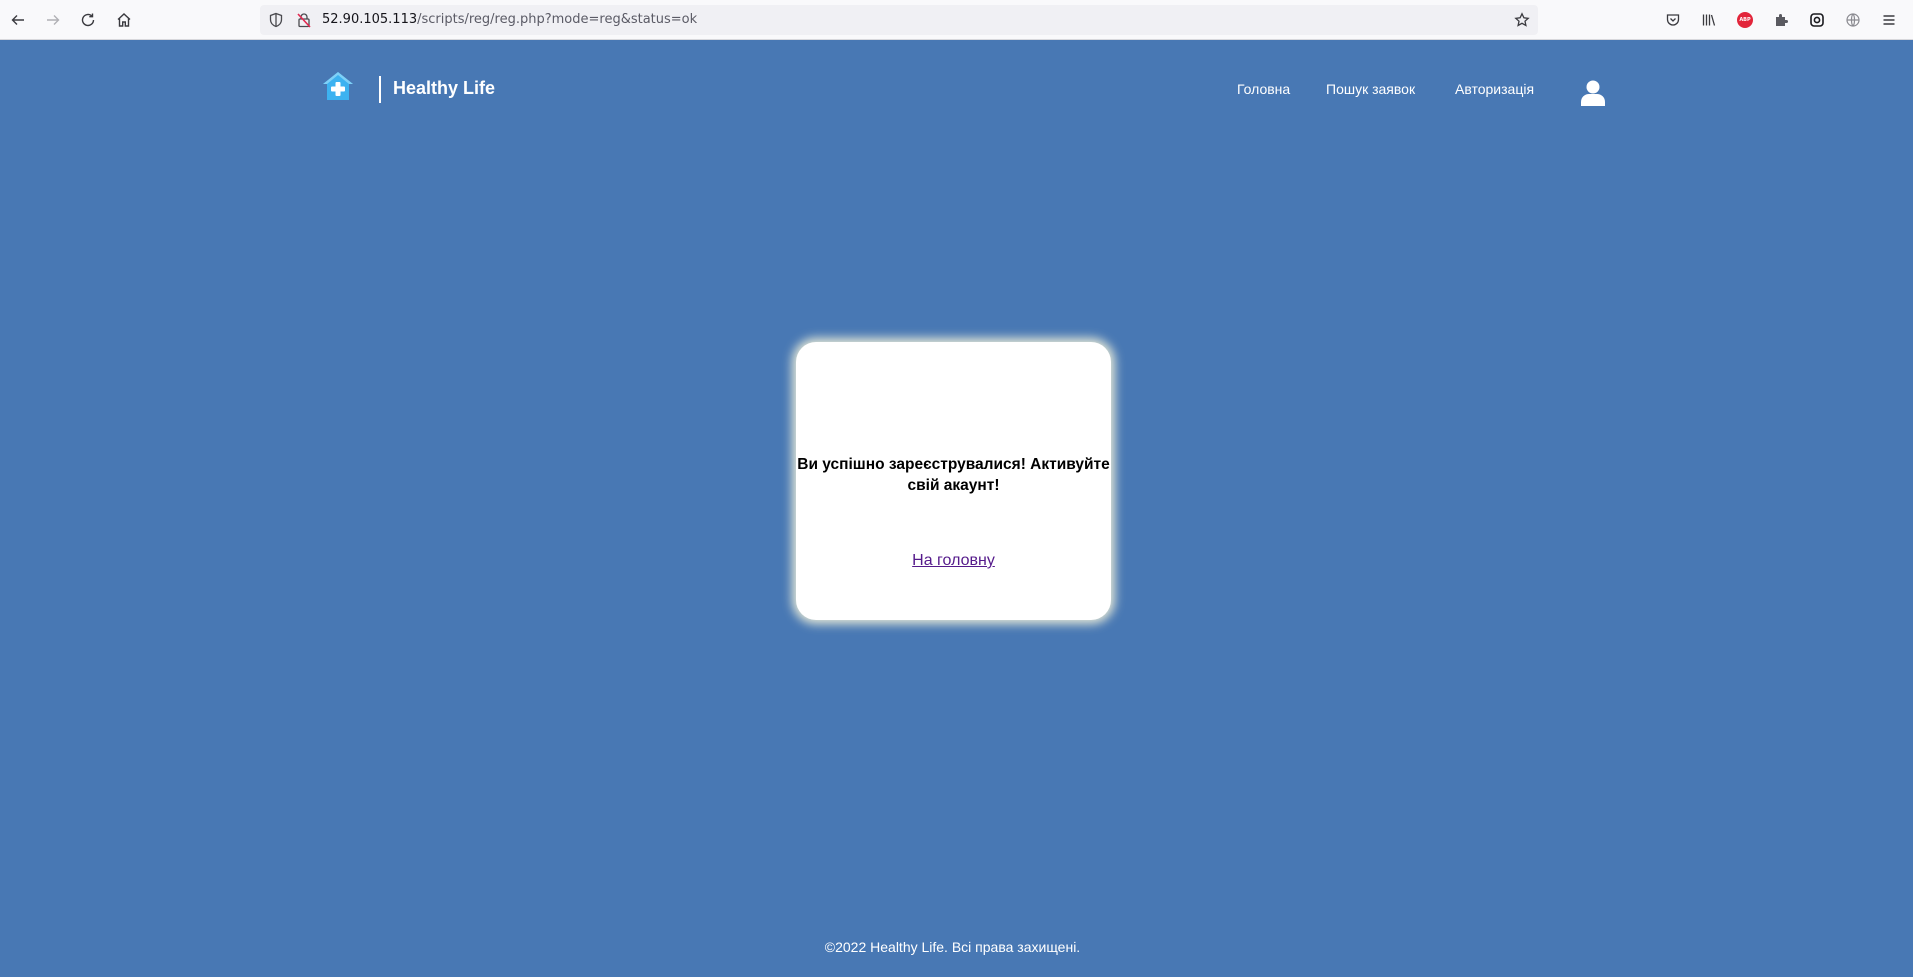  Describe the element at coordinates (444, 88) in the screenshot. I see `brand-name: Healthy Life` at that location.